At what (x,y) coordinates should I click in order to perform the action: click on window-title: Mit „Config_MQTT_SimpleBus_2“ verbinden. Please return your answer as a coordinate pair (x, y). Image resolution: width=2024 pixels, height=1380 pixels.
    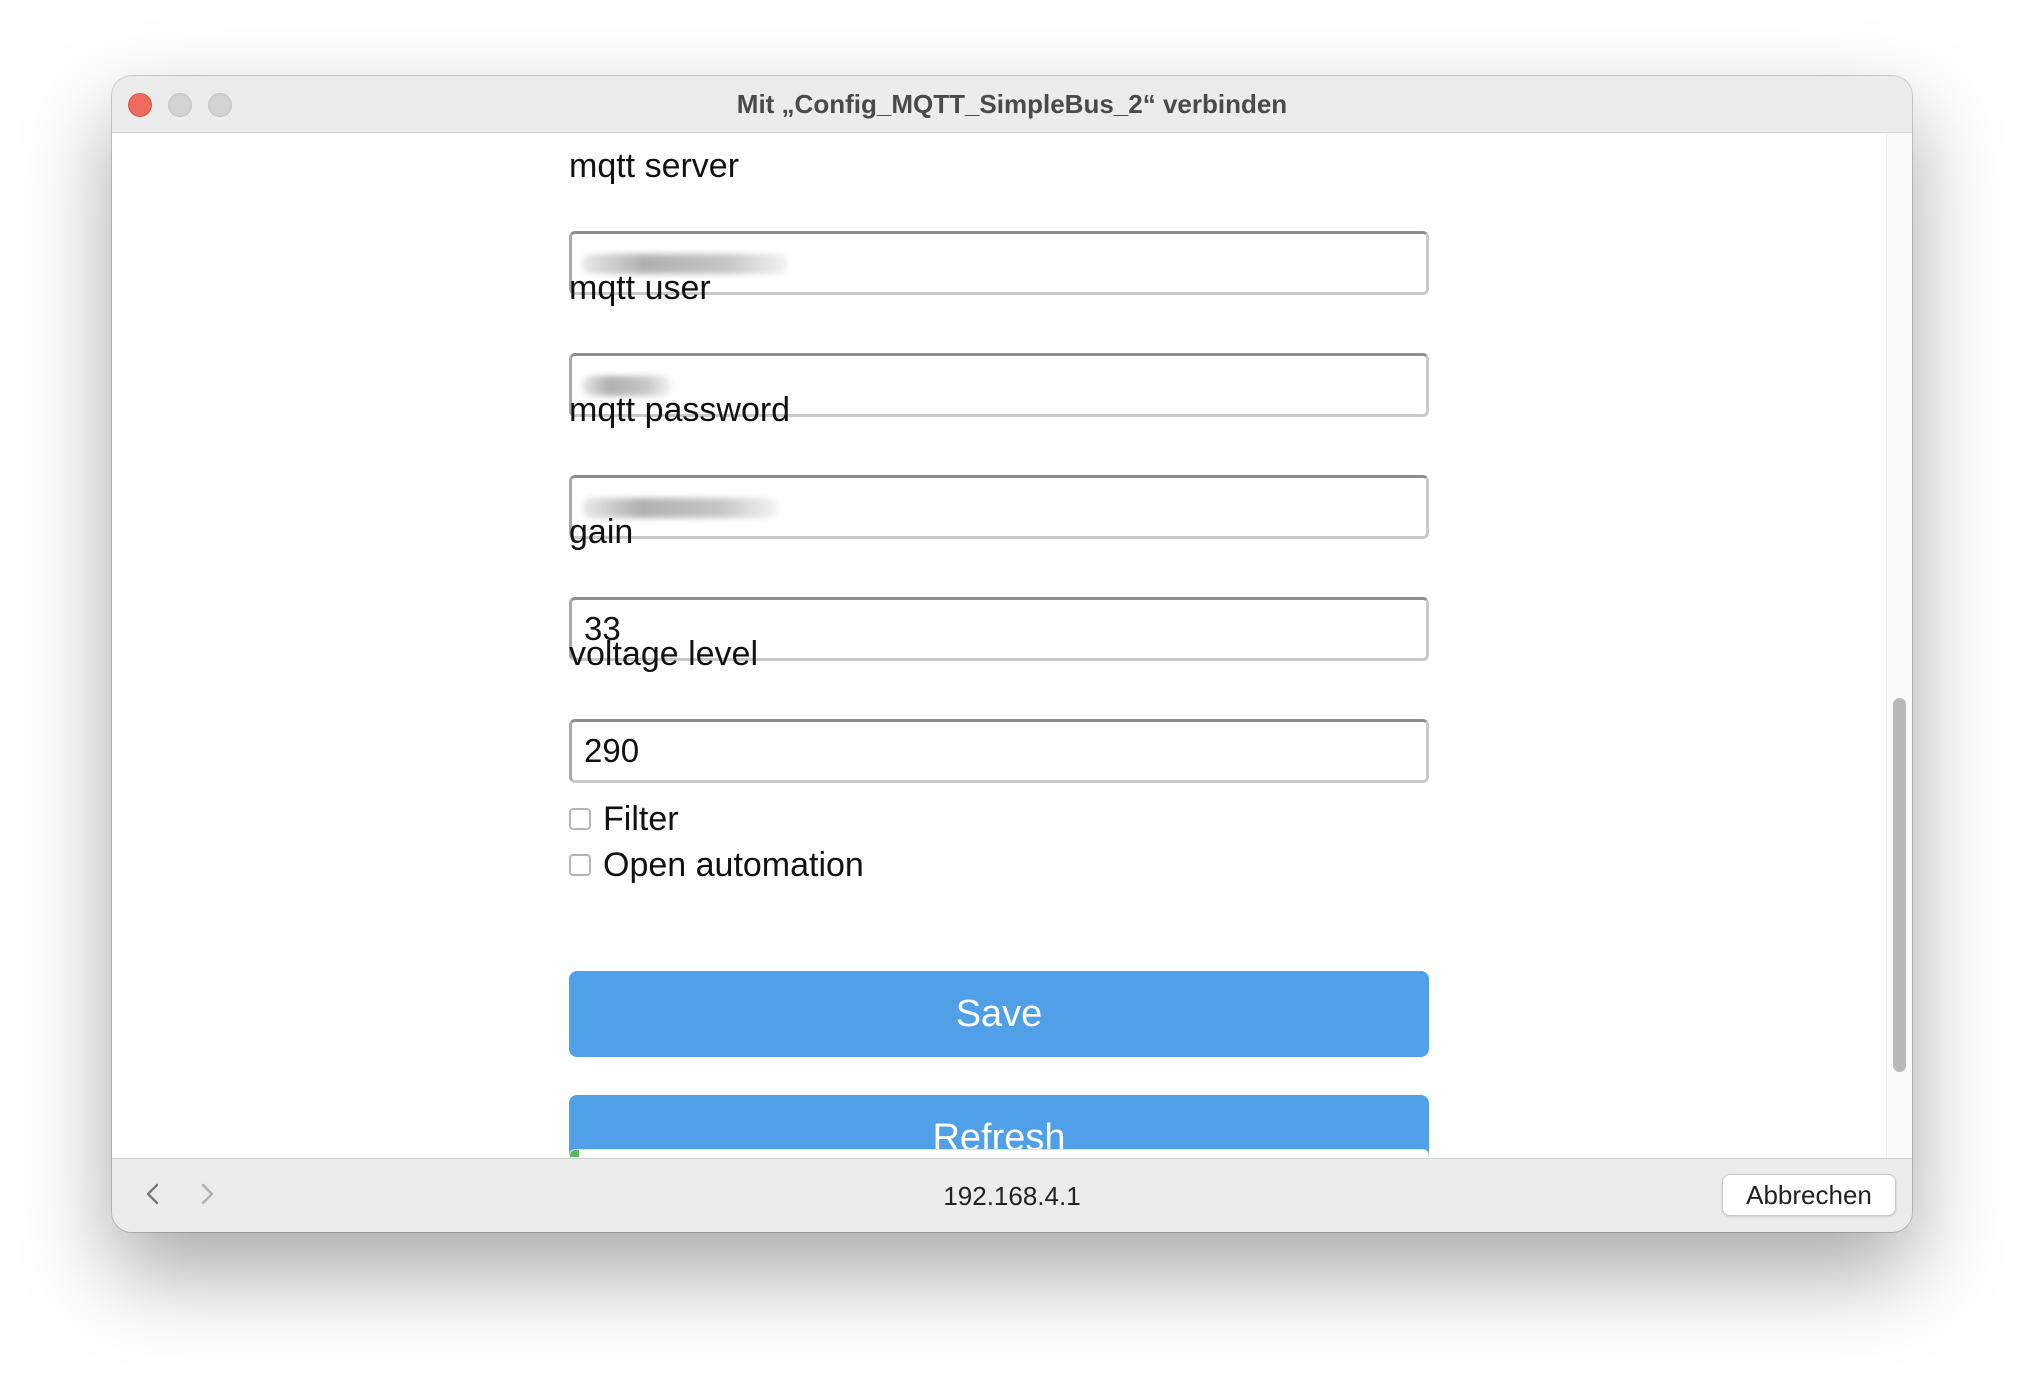
    Looking at the image, I should click on (1012, 104).